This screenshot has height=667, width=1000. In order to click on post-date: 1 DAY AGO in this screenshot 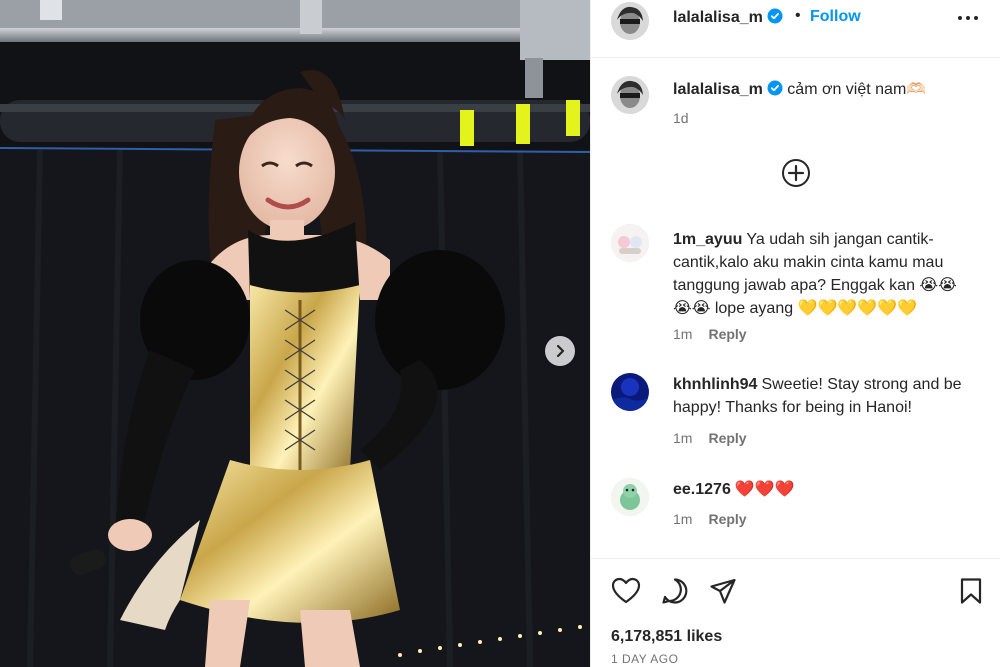, I will do `click(644, 659)`.